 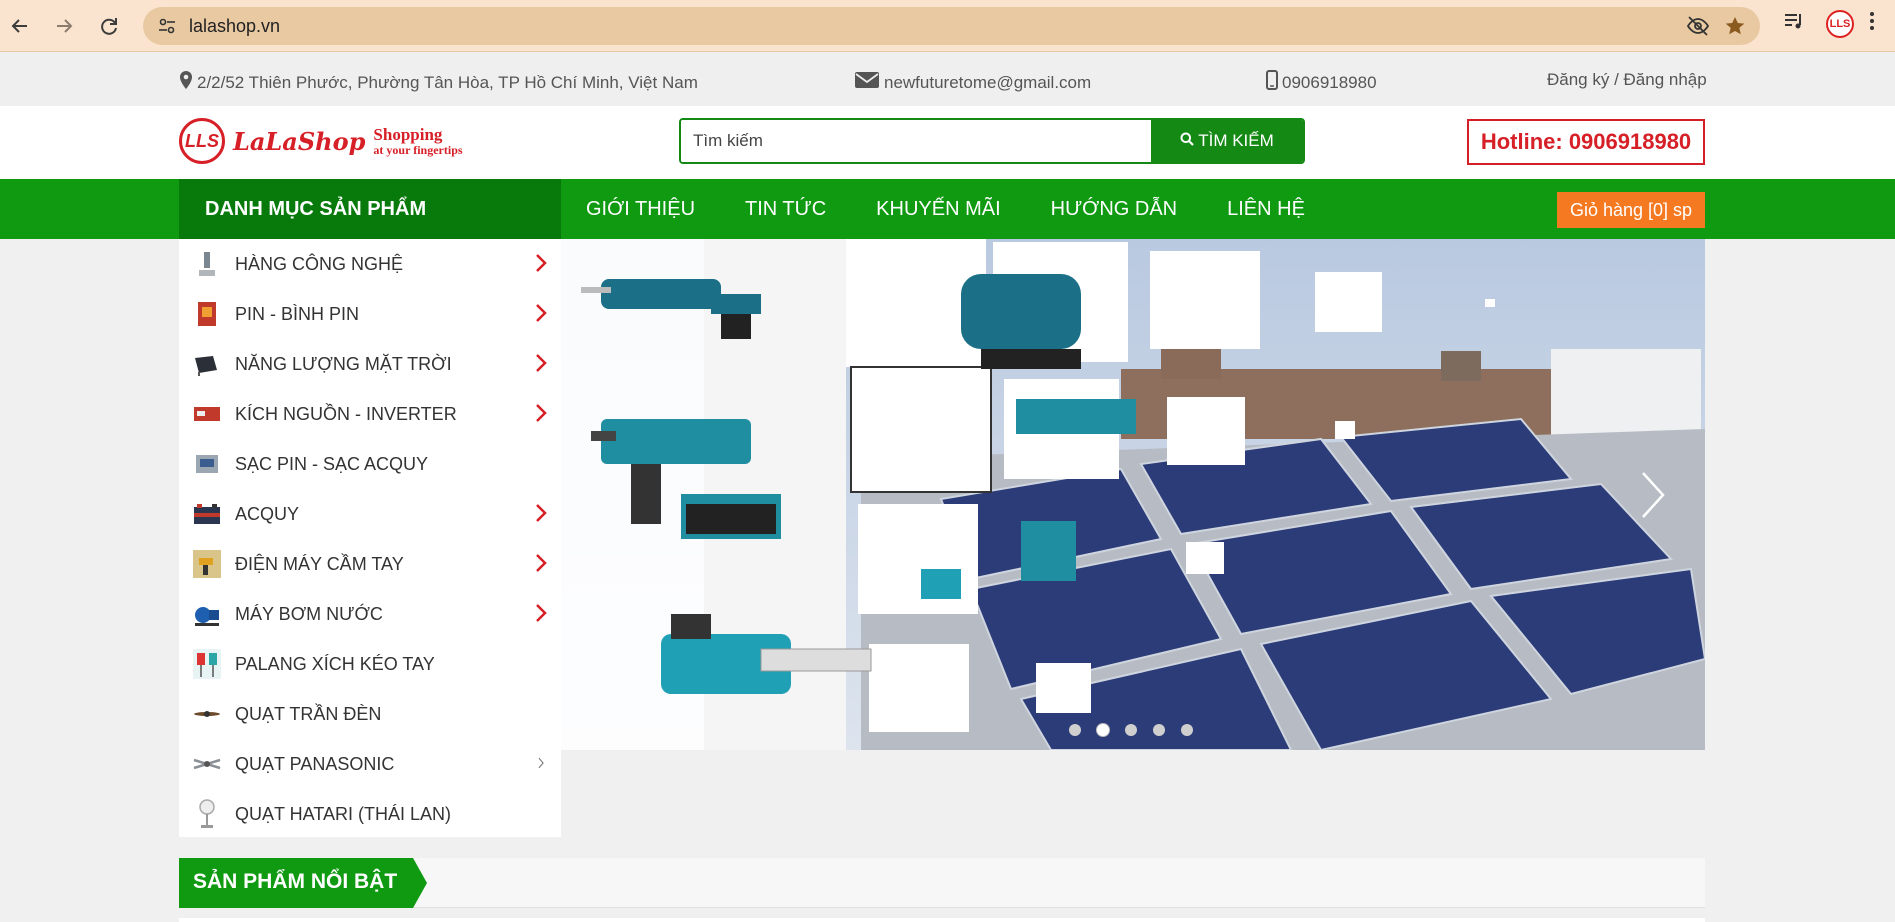 I want to click on standing-fan-icon, so click(x=207, y=814).